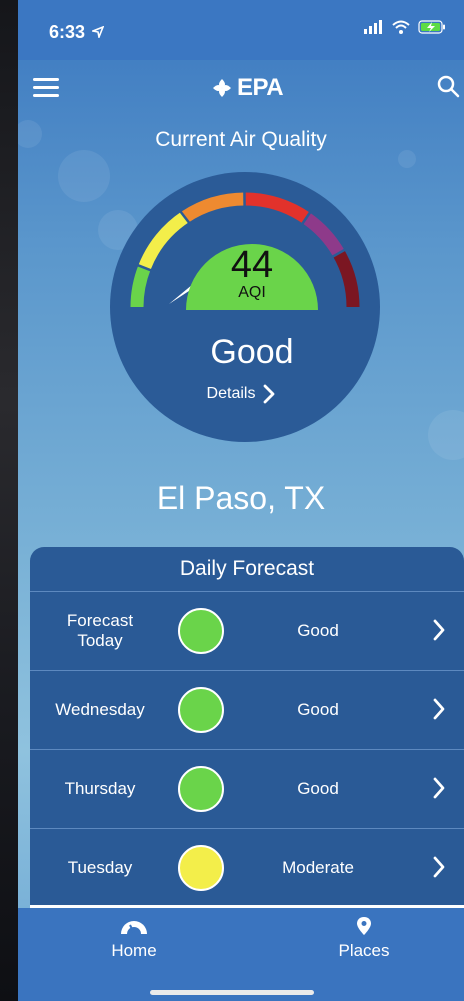 The image size is (464, 1001). Describe the element at coordinates (373, 27) in the screenshot. I see `signal-icon` at that location.